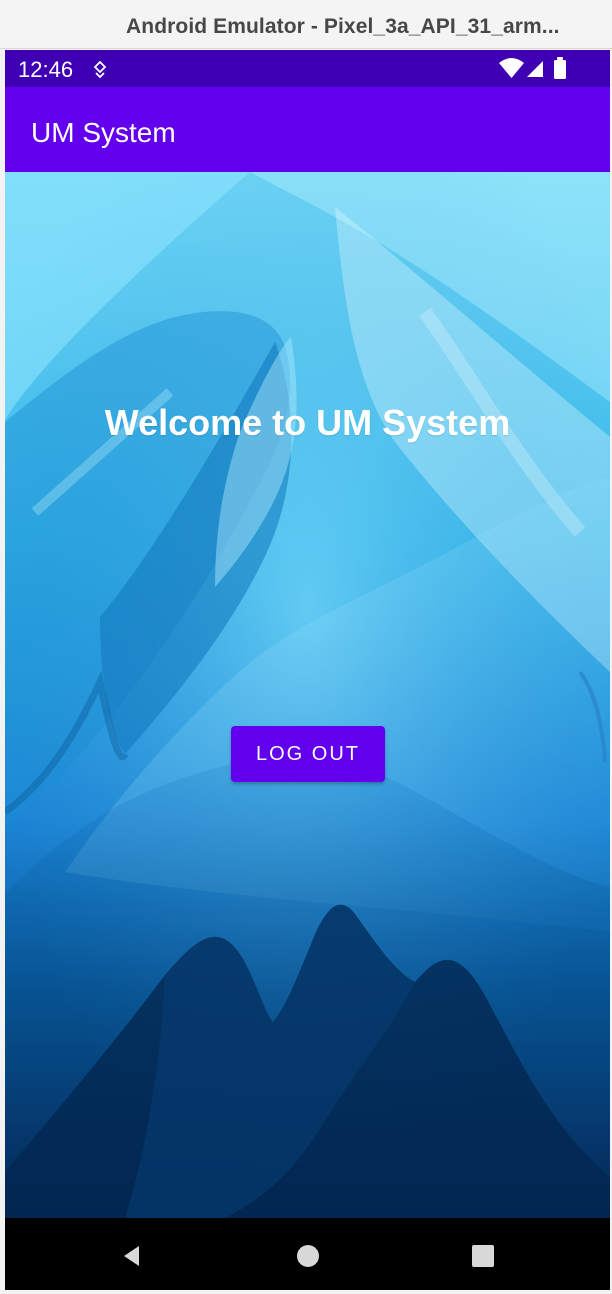 Image resolution: width=612 pixels, height=1294 pixels. Describe the element at coordinates (560, 68) in the screenshot. I see `battery-icon` at that location.